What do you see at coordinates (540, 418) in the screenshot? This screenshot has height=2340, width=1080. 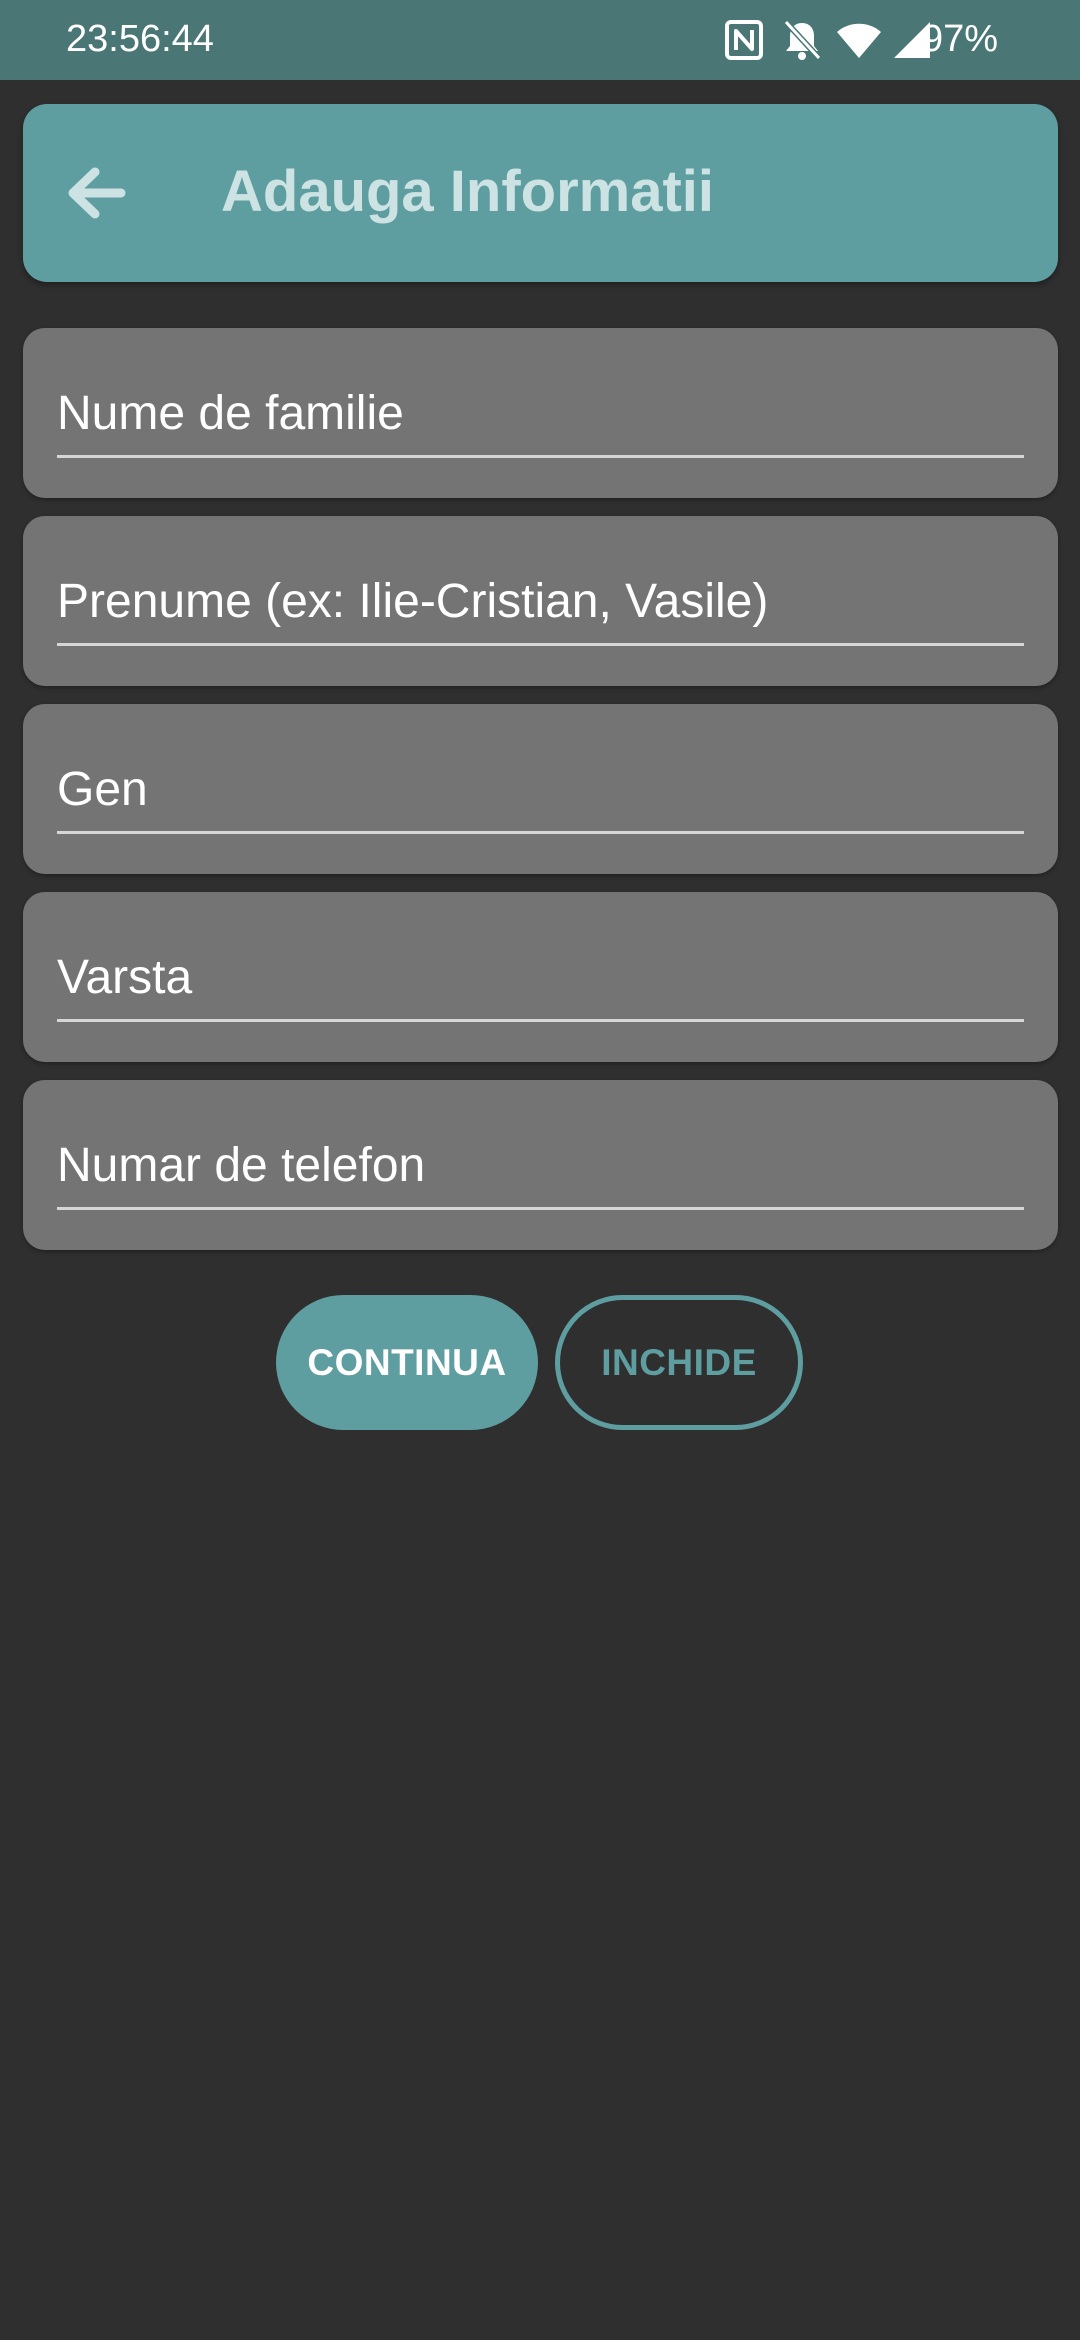 I see `last-name-input: Nume de familie` at bounding box center [540, 418].